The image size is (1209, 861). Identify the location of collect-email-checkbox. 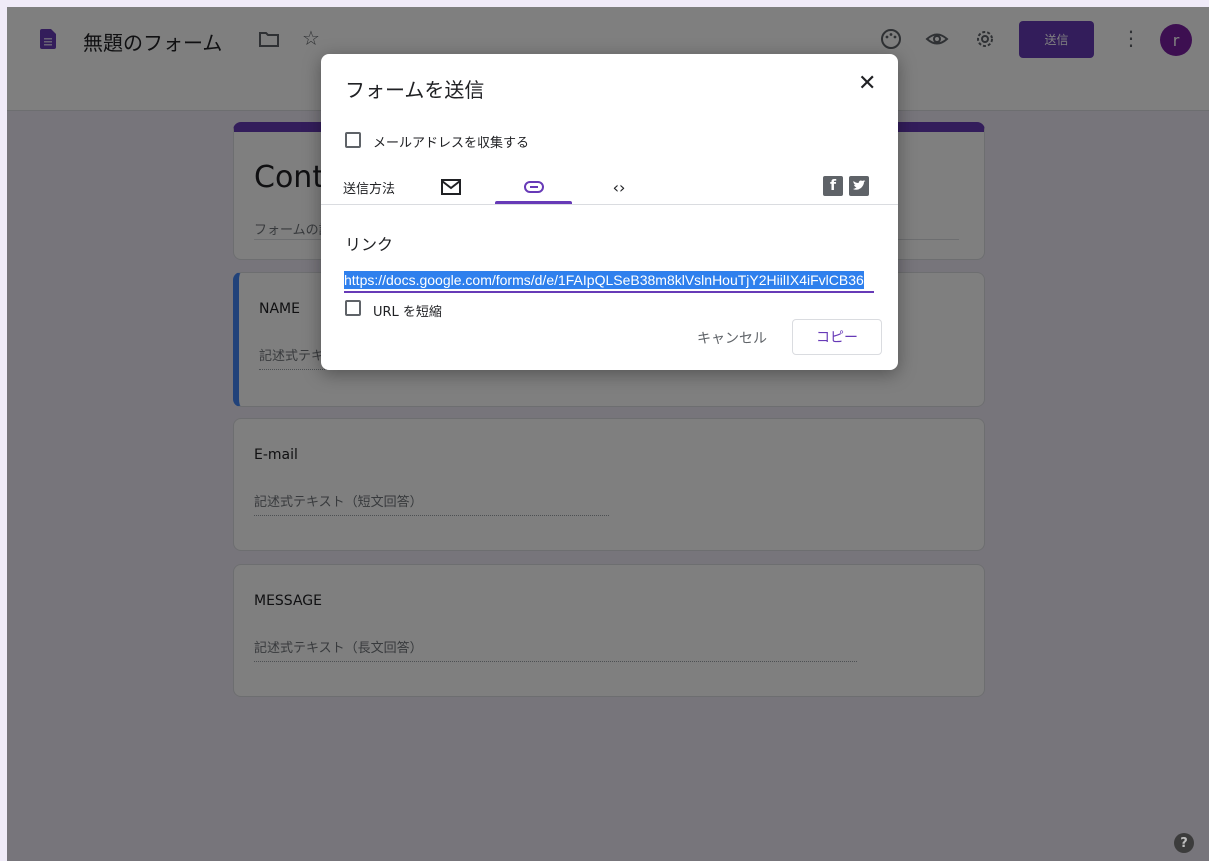
(353, 140).